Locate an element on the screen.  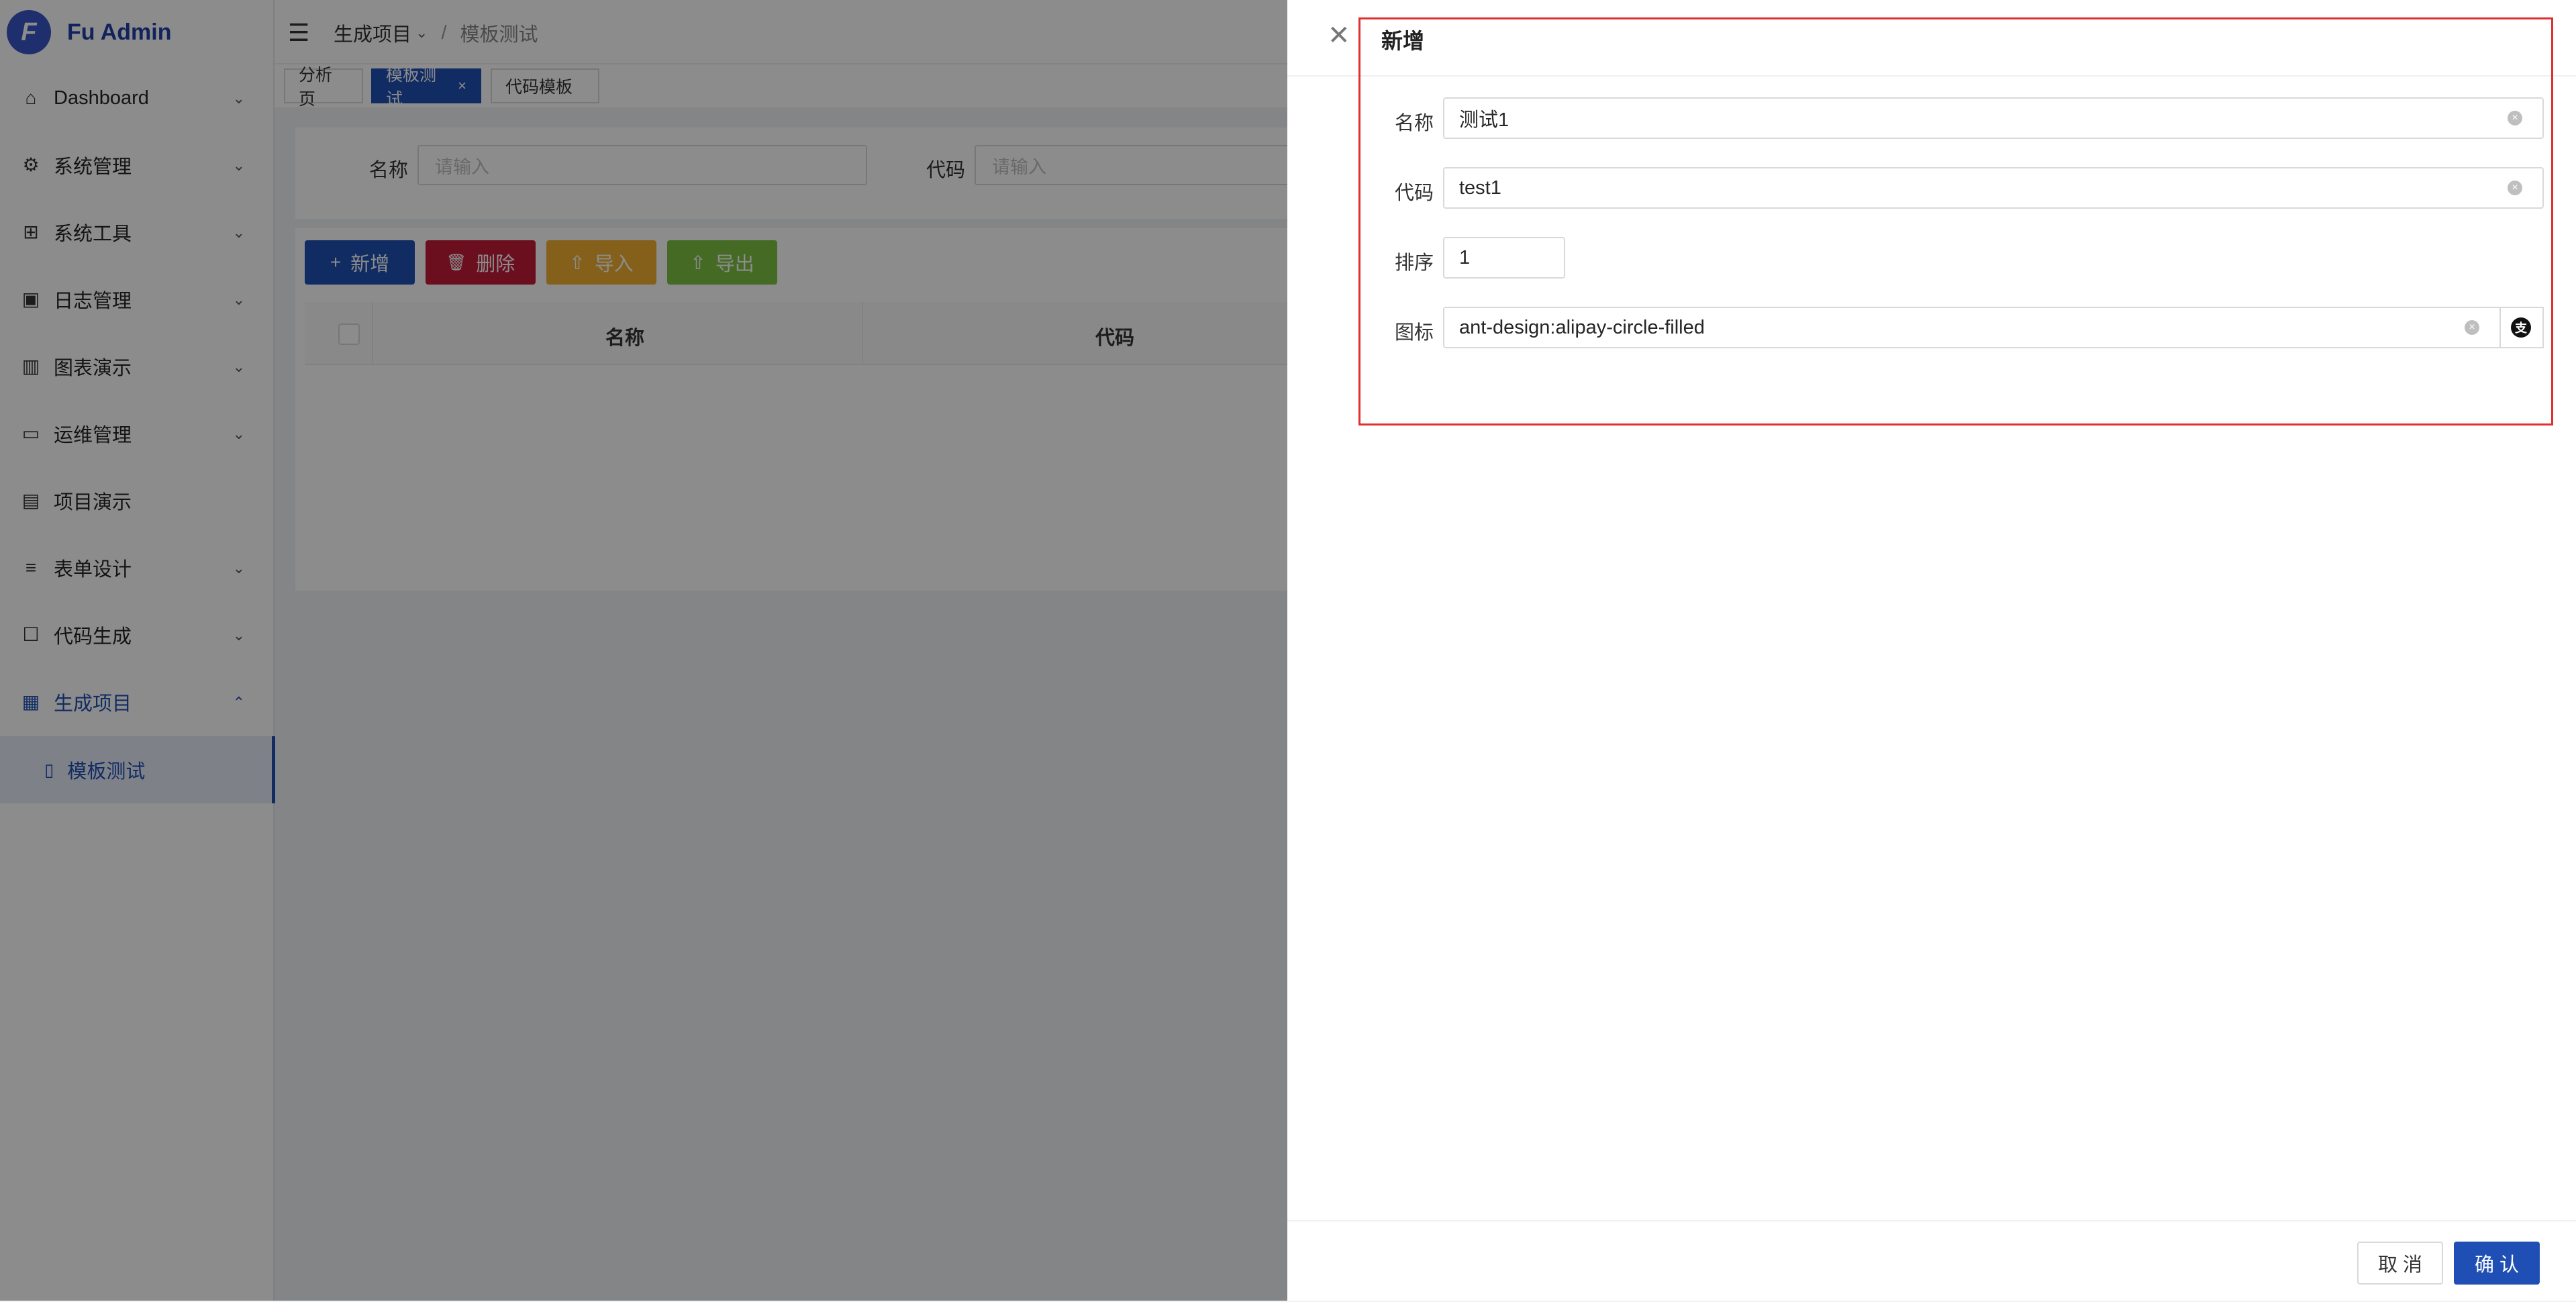
confirm-button: 确 认 is located at coordinates (2497, 1263).